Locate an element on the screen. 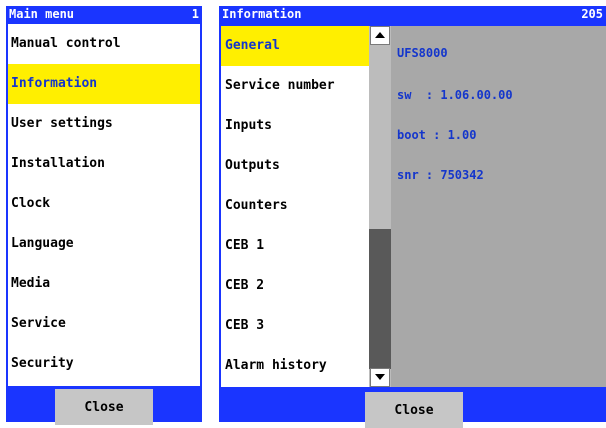  info-item-outputs: Outputs is located at coordinates (295, 166).